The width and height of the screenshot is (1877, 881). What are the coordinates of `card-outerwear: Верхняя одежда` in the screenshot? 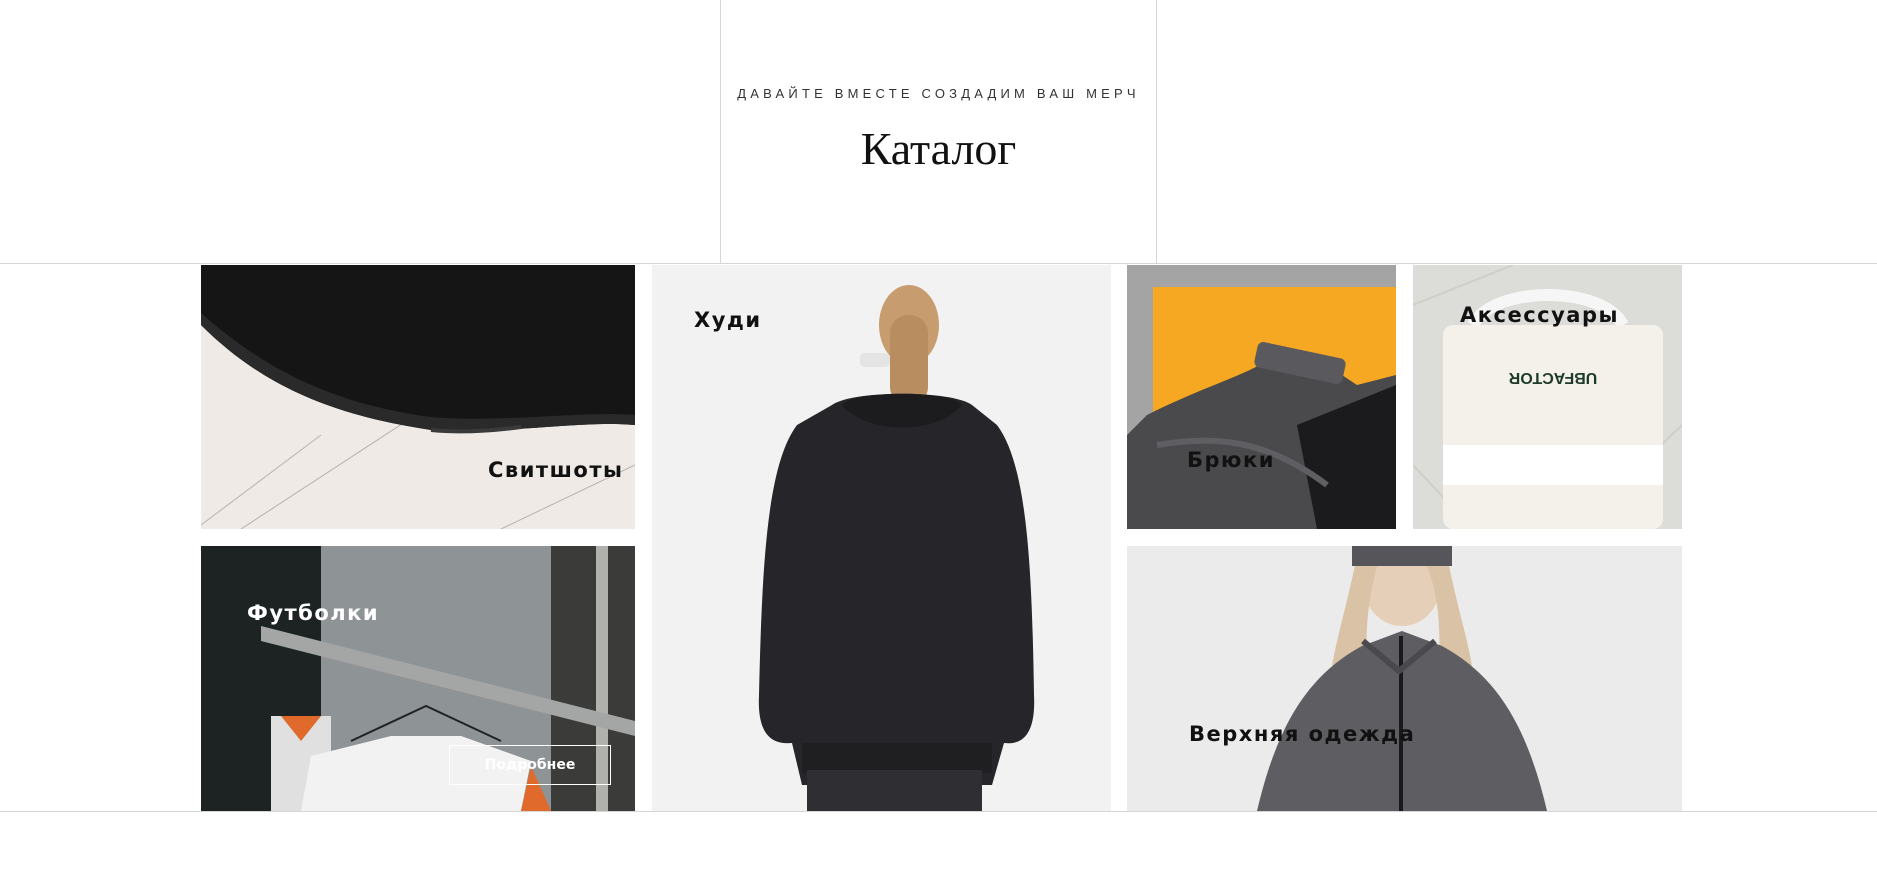 It's located at (1404, 678).